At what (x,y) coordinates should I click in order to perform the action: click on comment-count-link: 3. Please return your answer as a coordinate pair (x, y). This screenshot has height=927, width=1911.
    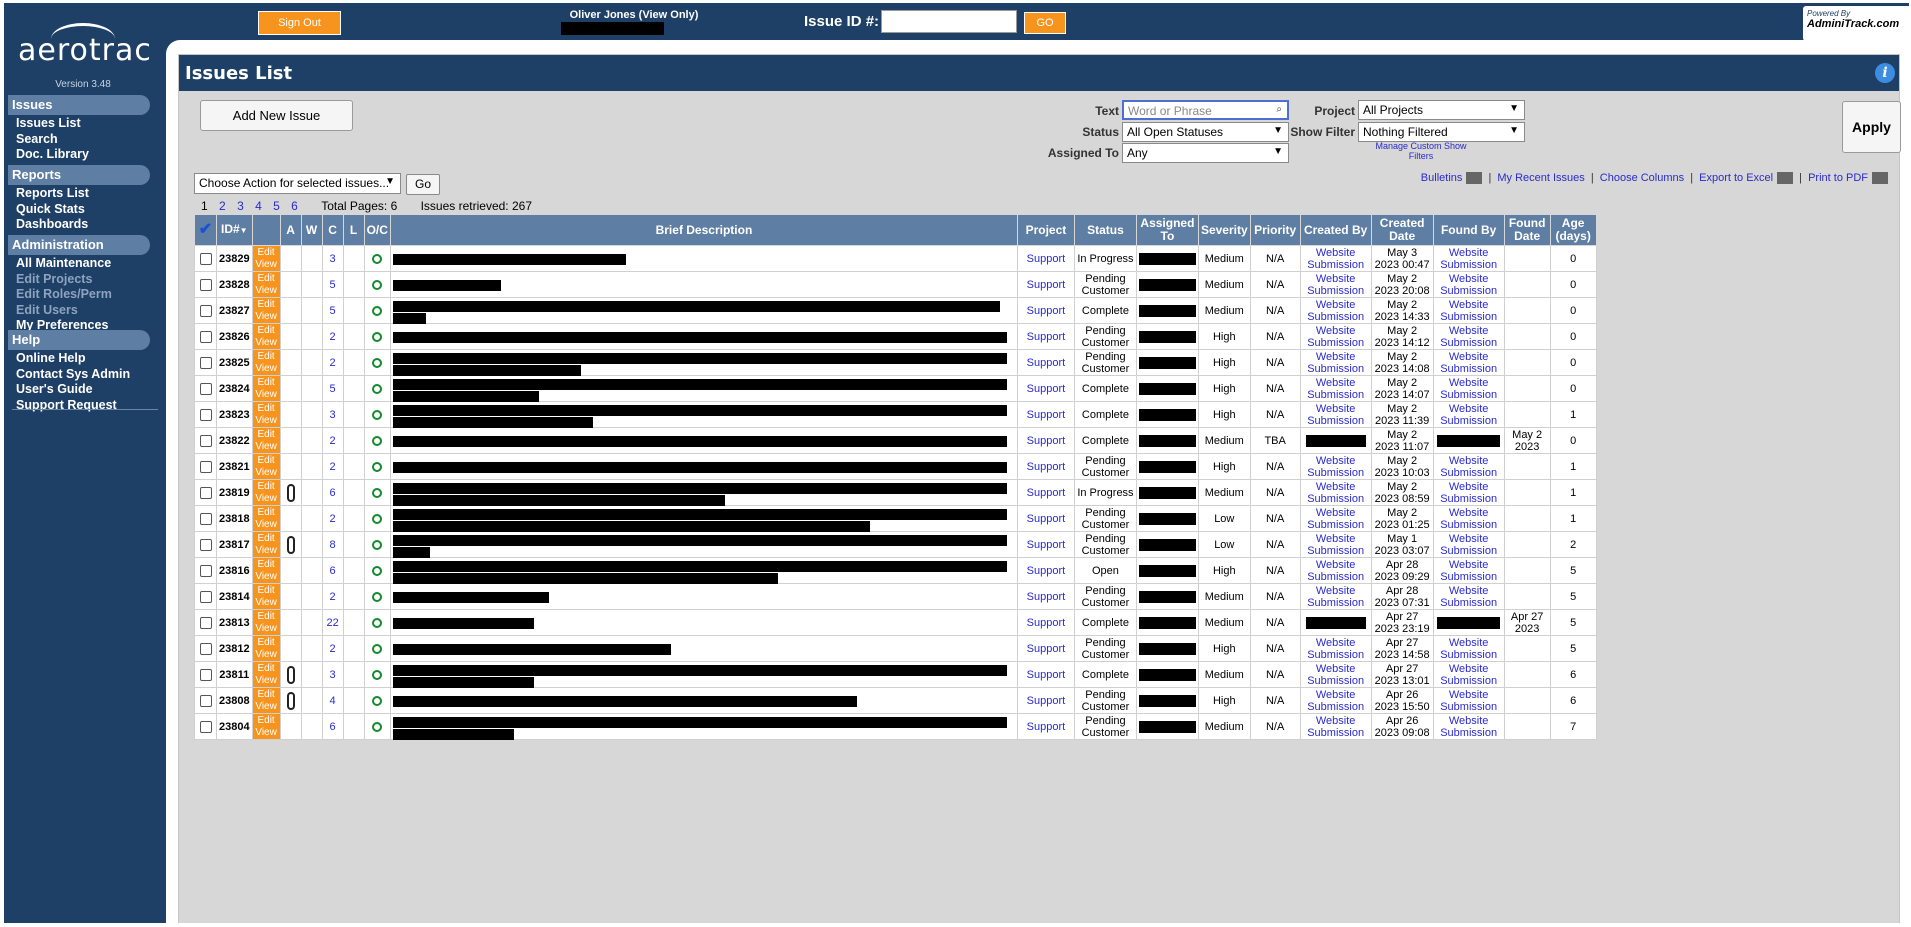
    Looking at the image, I should click on (333, 675).